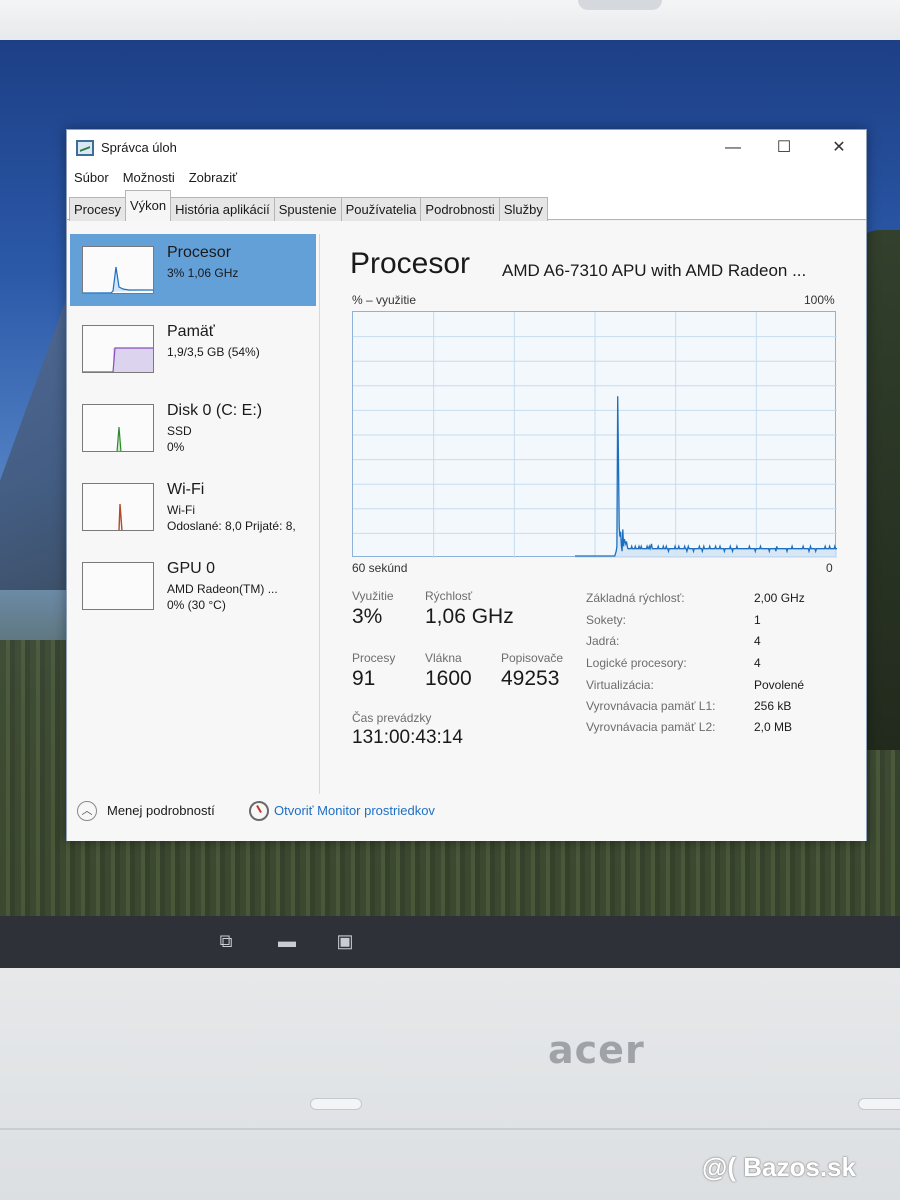 The height and width of the screenshot is (1200, 900). I want to click on axis-label-start: 60 sekúnd, so click(380, 568).